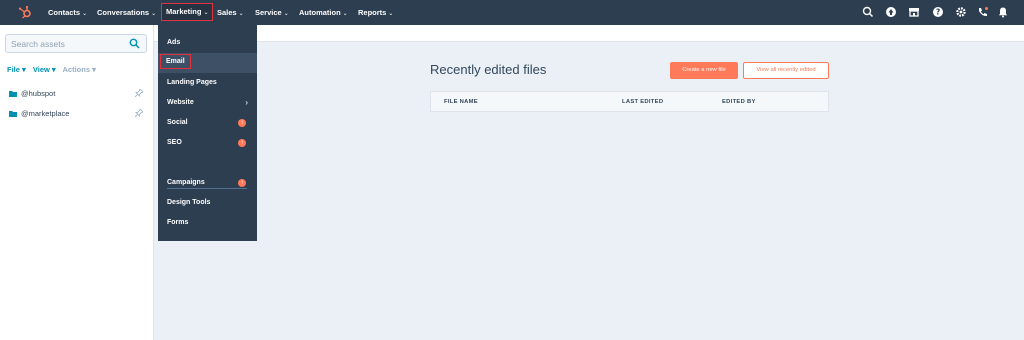 Image resolution: width=1024 pixels, height=340 pixels. Describe the element at coordinates (38, 44) in the screenshot. I see `search-placeholder: Search assets` at that location.